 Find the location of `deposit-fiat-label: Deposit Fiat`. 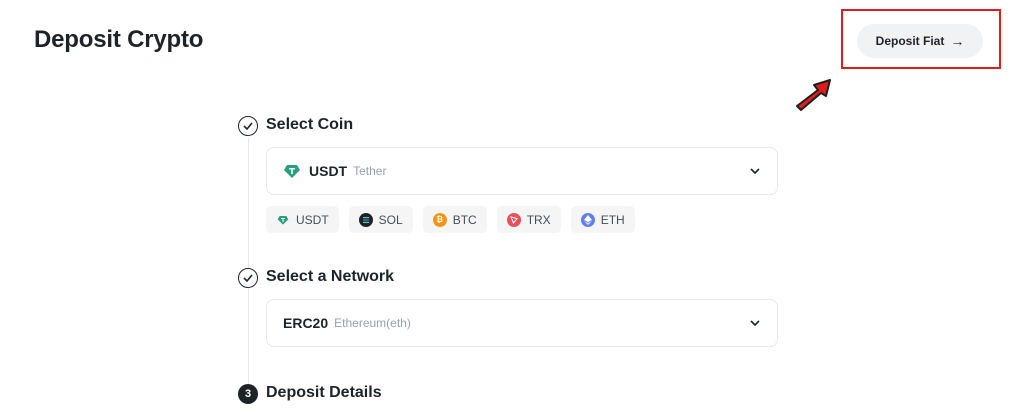

deposit-fiat-label: Deposit Fiat is located at coordinates (910, 41).